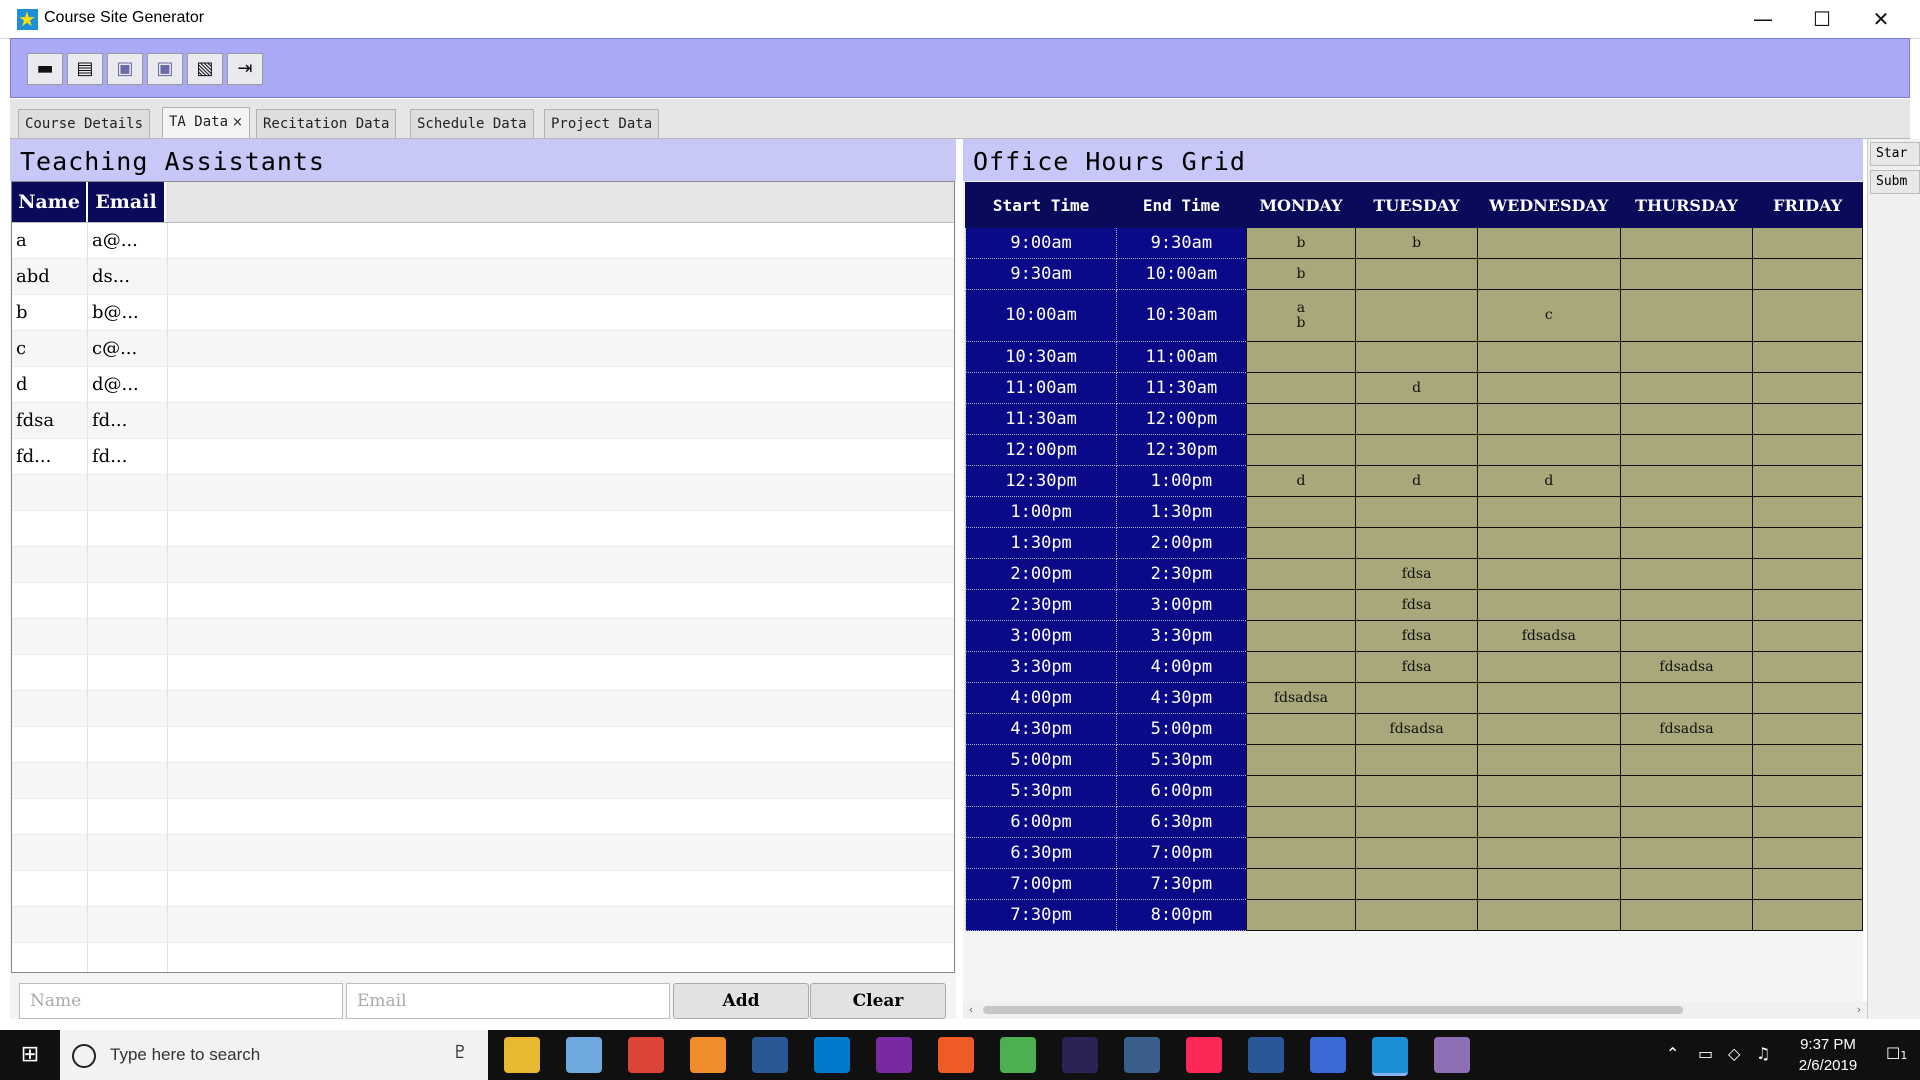 Image resolution: width=1920 pixels, height=1080 pixels. I want to click on horizontal-scrollbar: ‹ ›, so click(1415, 1010).